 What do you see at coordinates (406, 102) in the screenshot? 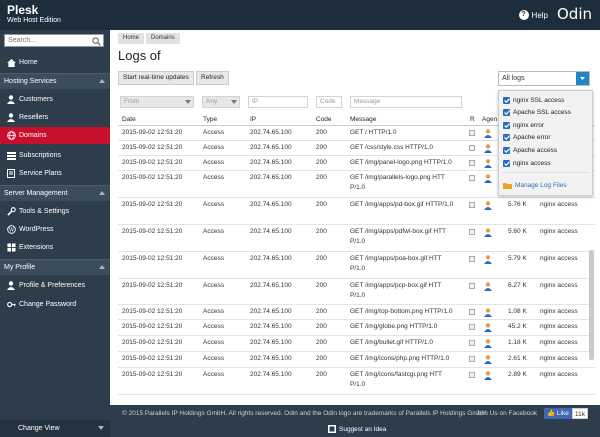
I see `message-filter: Message` at bounding box center [406, 102].